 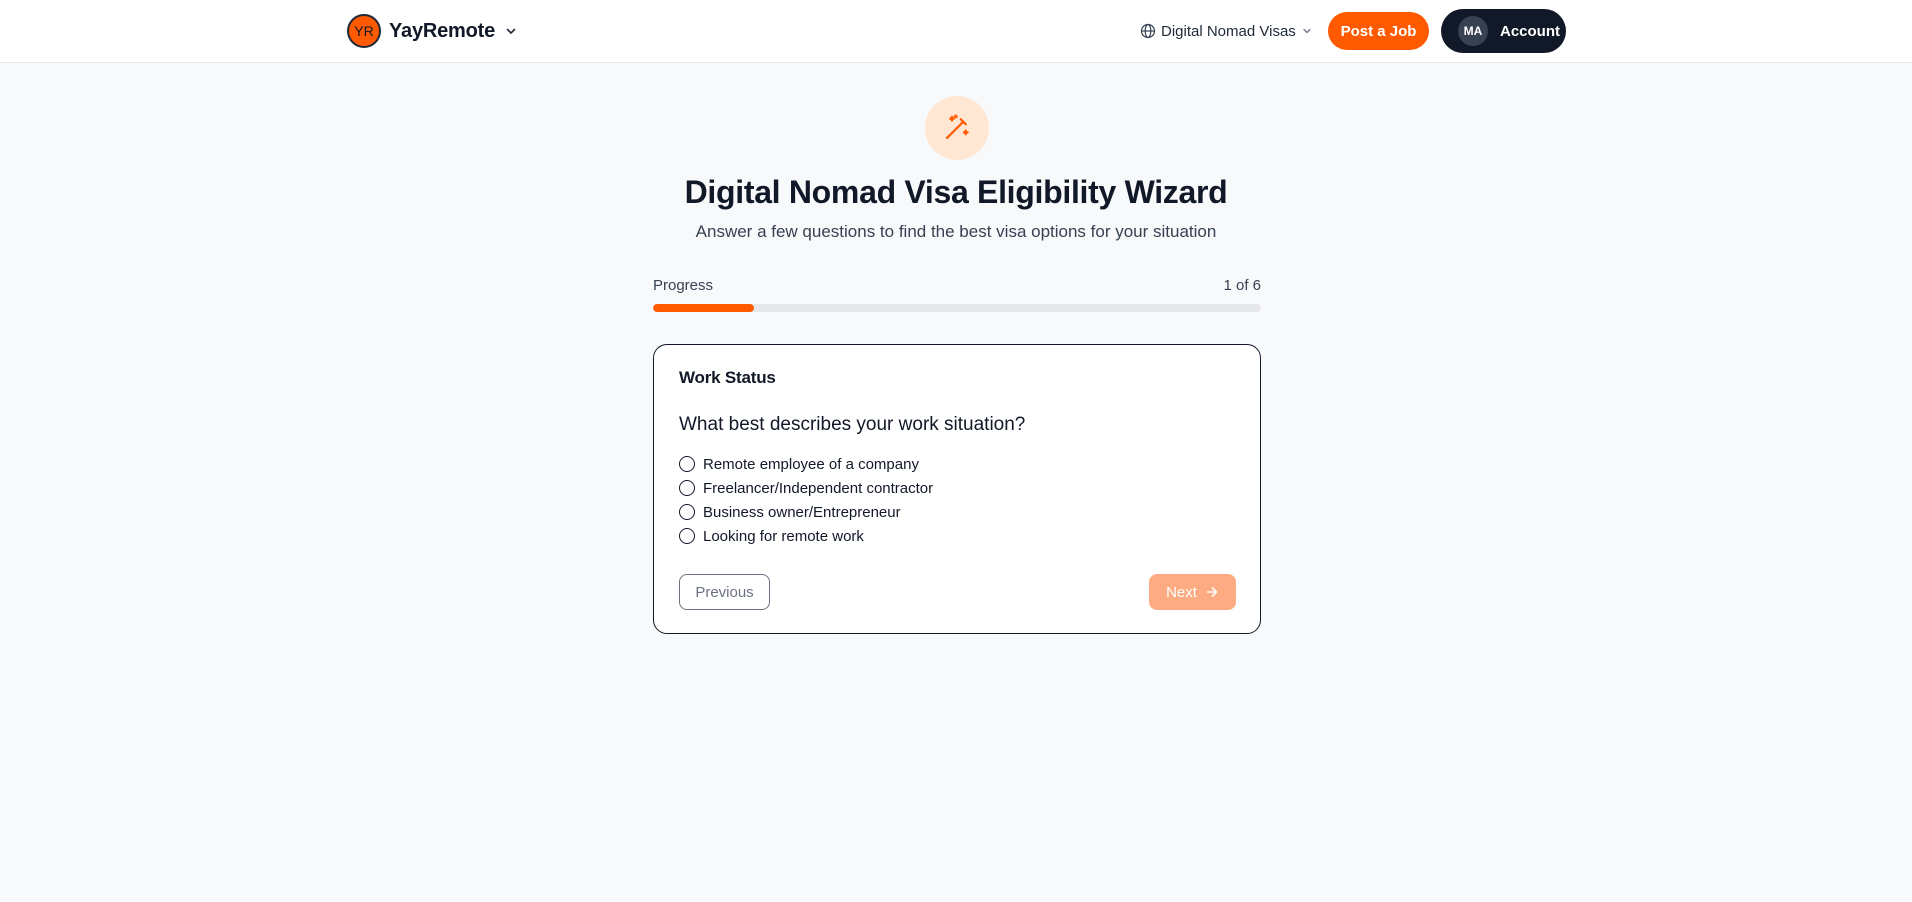 I want to click on account-button: MA Account, so click(x=1503, y=31).